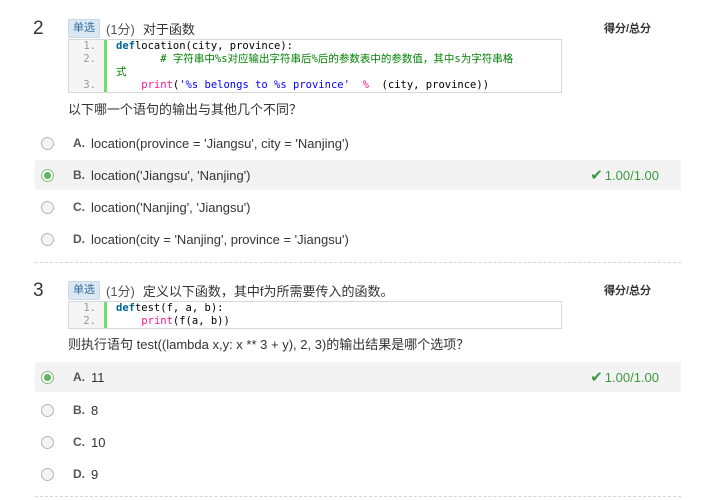  I want to click on question-title: 定义以下函数，其中f为所需要传入的函数。, so click(268, 291).